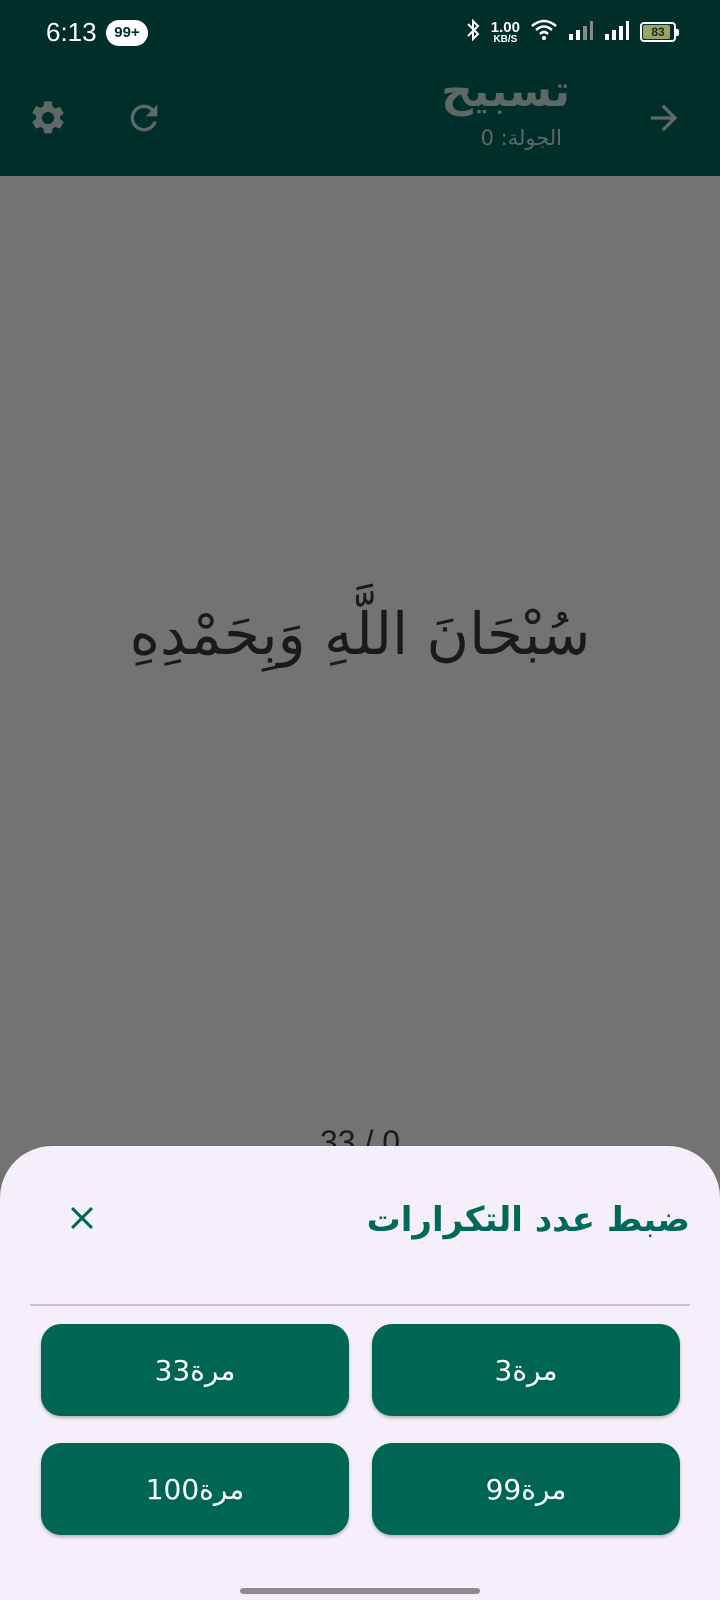 The width and height of the screenshot is (720, 1600). I want to click on close-icon, so click(82, 1218).